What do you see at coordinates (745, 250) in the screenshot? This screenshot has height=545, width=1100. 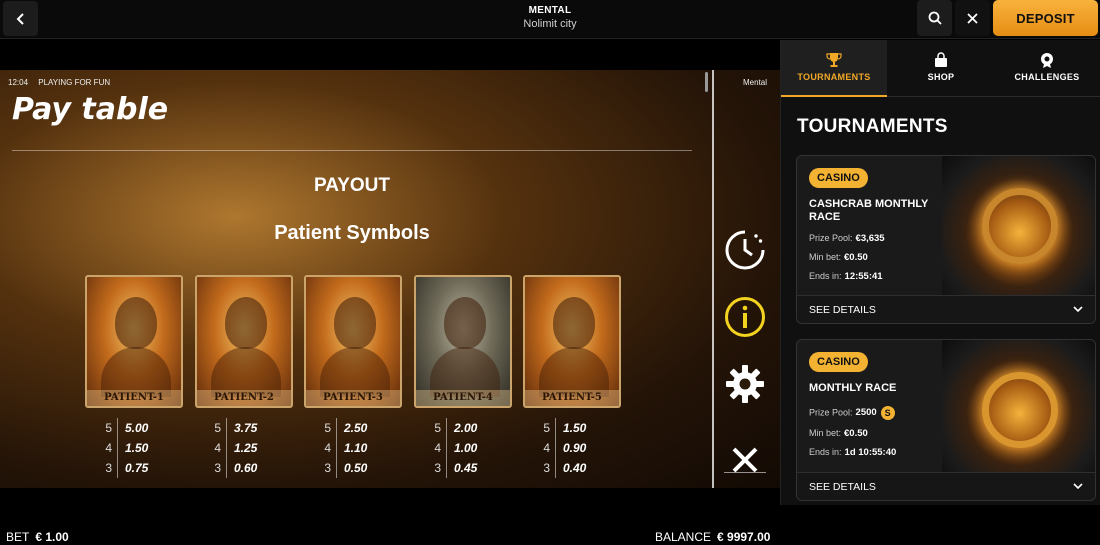 I see `history-button` at bounding box center [745, 250].